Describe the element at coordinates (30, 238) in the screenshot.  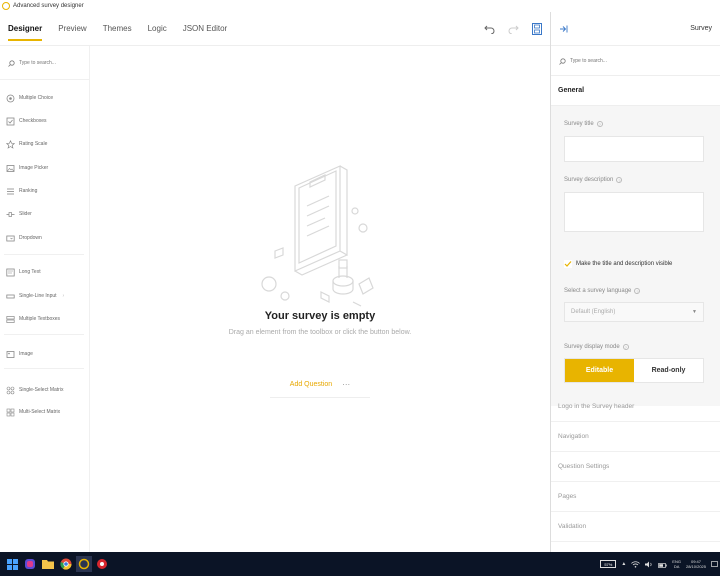
I see `toolbox-item-label: Dropdown` at that location.